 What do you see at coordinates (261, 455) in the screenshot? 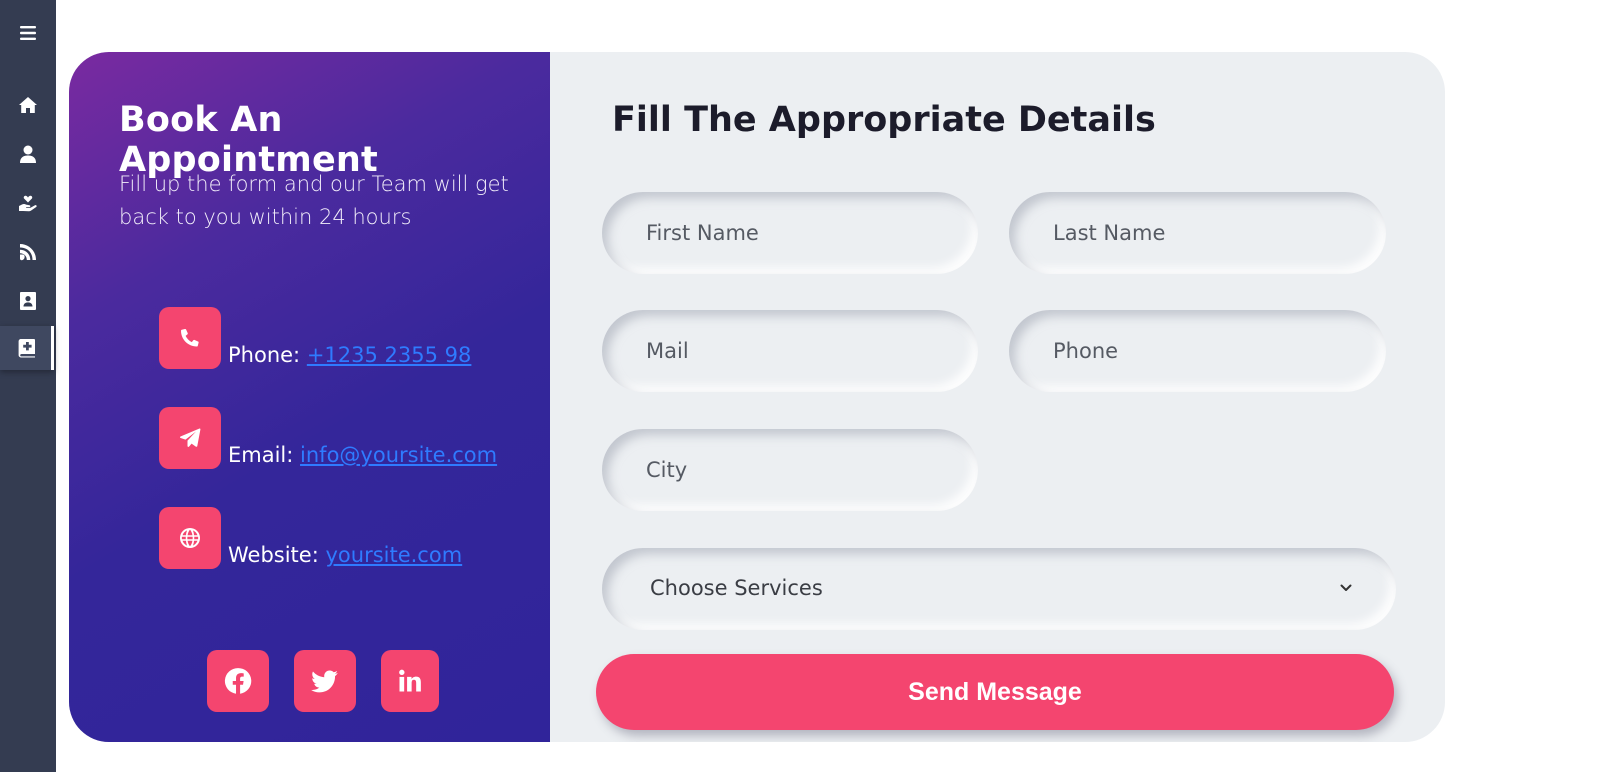
I see `contact-email-label: Email:` at bounding box center [261, 455].